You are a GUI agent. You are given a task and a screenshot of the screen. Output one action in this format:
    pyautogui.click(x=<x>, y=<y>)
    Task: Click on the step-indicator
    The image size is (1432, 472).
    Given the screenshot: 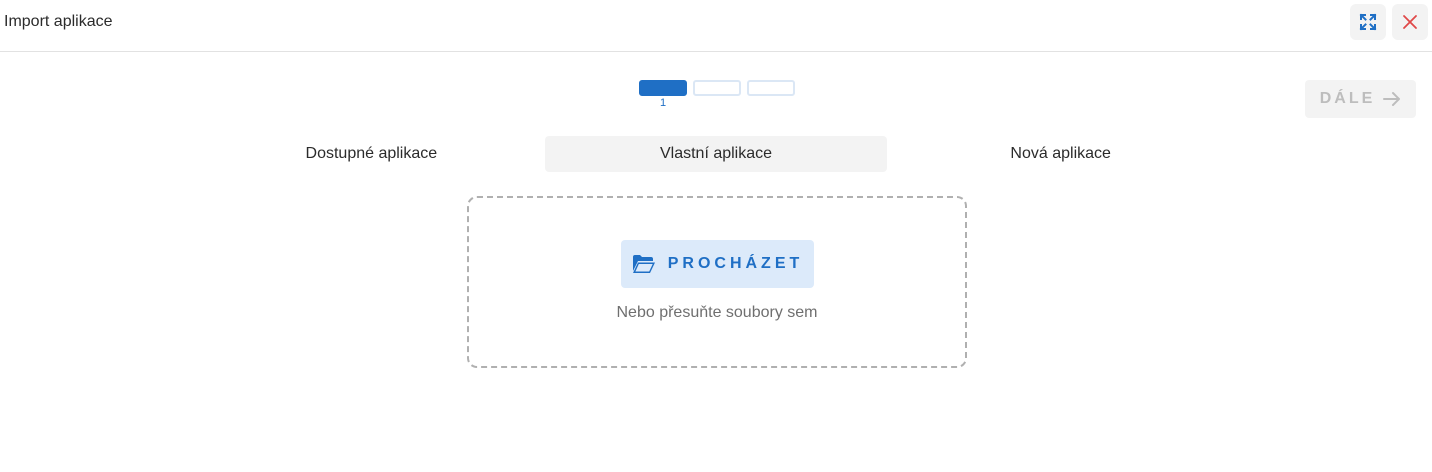 What is the action you would take?
    pyautogui.click(x=717, y=88)
    